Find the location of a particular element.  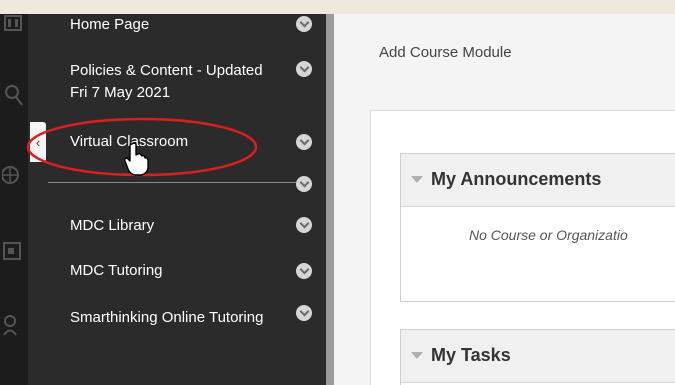

module-header: My Announcements is located at coordinates (538, 180).